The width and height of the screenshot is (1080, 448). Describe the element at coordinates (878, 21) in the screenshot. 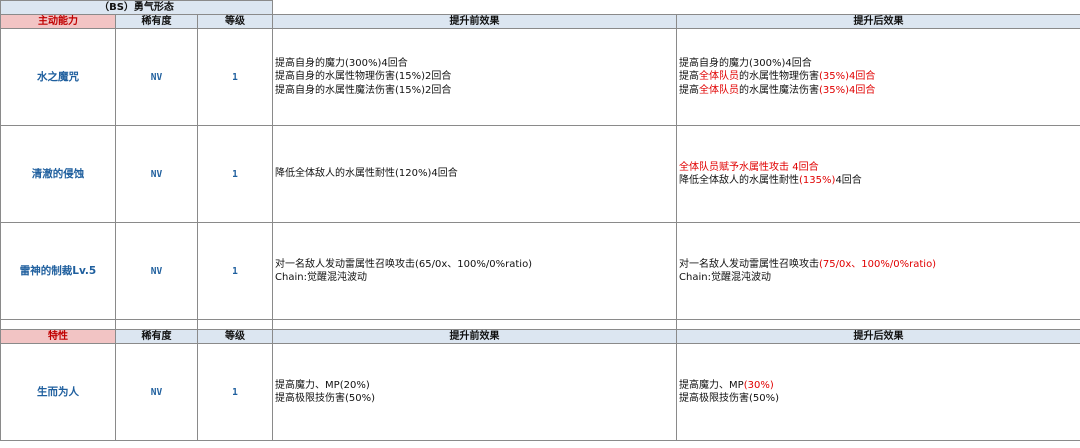

I see `active-header-after: 提升后效果` at that location.